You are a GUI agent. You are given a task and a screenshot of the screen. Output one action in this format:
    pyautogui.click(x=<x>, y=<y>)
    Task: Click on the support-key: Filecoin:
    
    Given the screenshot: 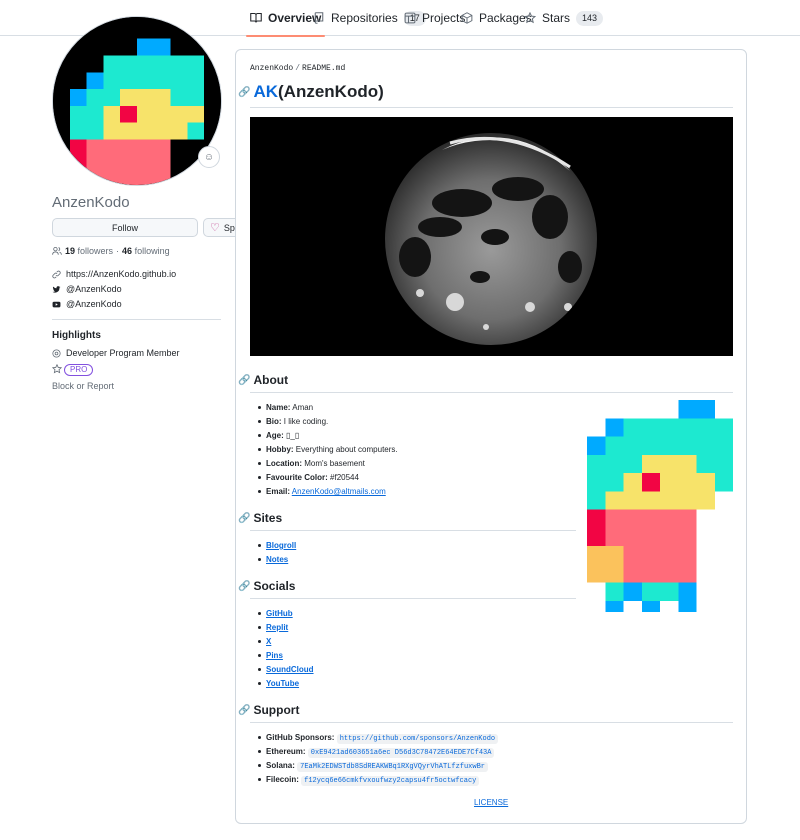 What is the action you would take?
    pyautogui.click(x=282, y=779)
    